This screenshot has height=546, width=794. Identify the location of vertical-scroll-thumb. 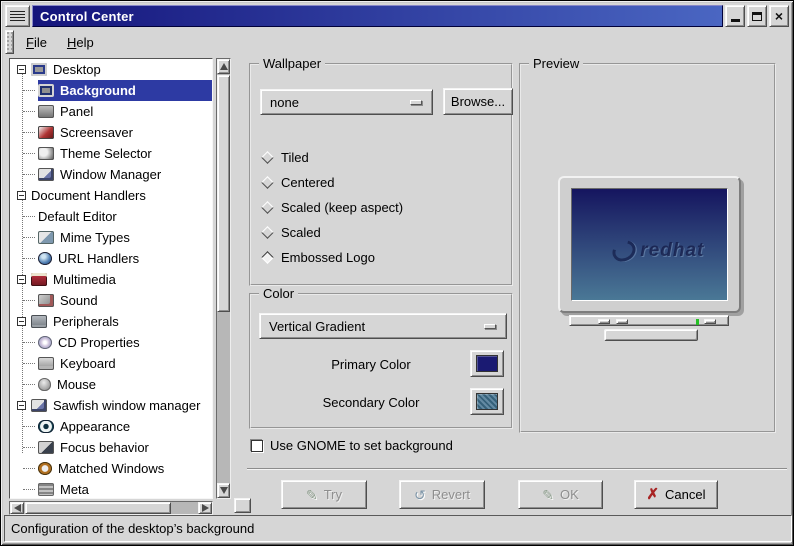
(223, 193).